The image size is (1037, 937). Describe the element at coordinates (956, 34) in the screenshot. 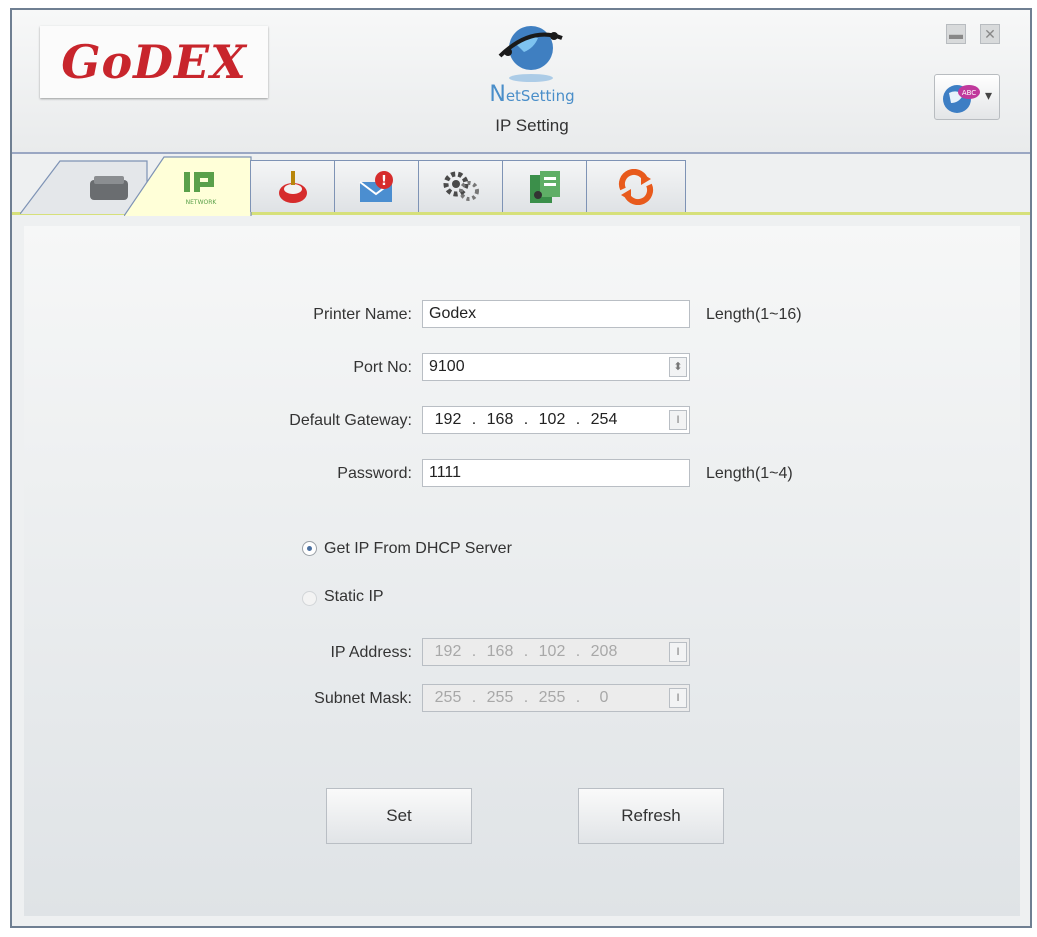

I see `minimize-icon: ▬` at that location.